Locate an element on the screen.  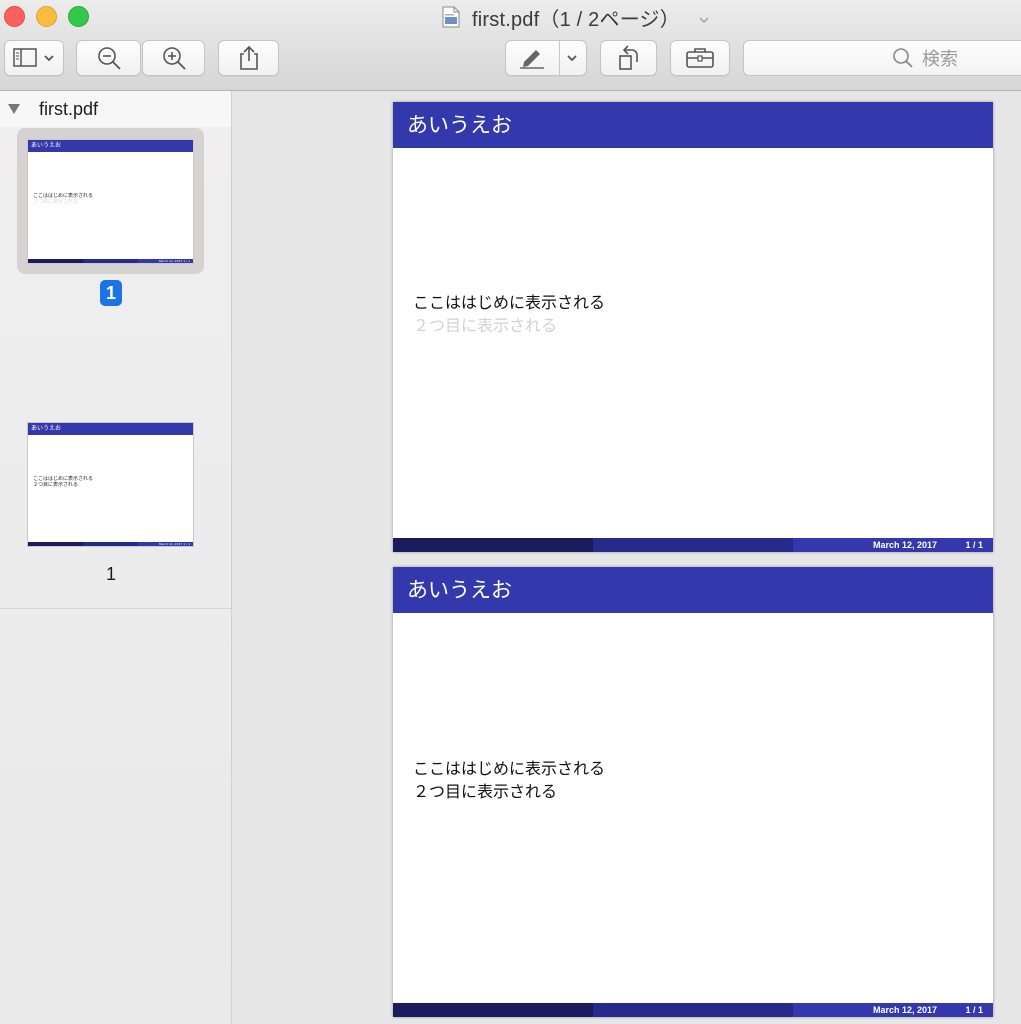
selected-page-number-badge: 1 is located at coordinates (111, 293).